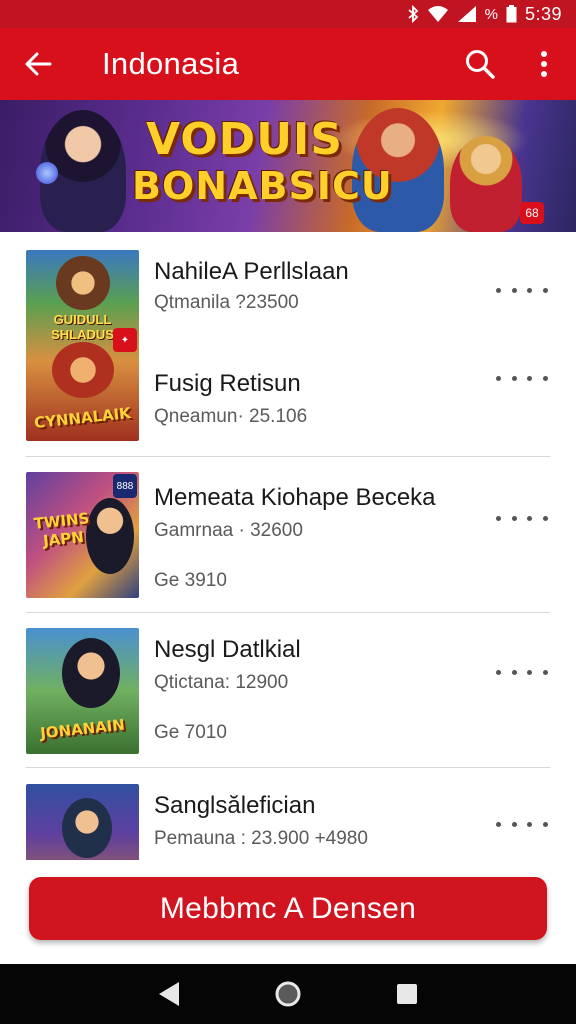 This screenshot has height=1024, width=576. Describe the element at coordinates (190, 580) in the screenshot. I see `item-extra: Ge 3910` at that location.